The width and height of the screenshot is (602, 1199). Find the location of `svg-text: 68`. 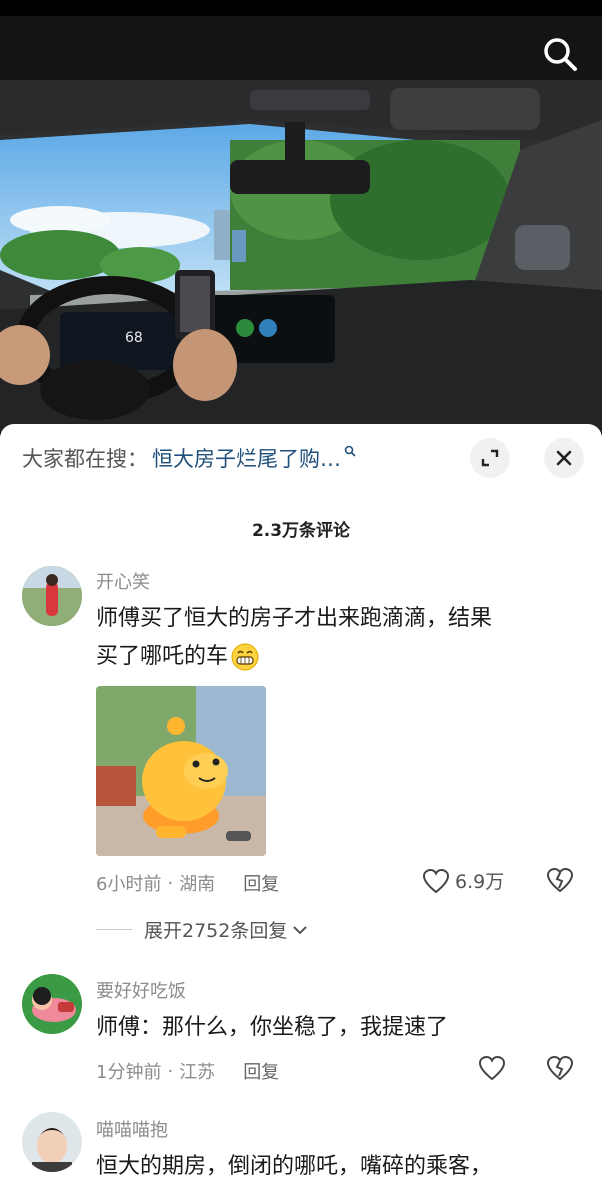

svg-text: 68 is located at coordinates (134, 338).